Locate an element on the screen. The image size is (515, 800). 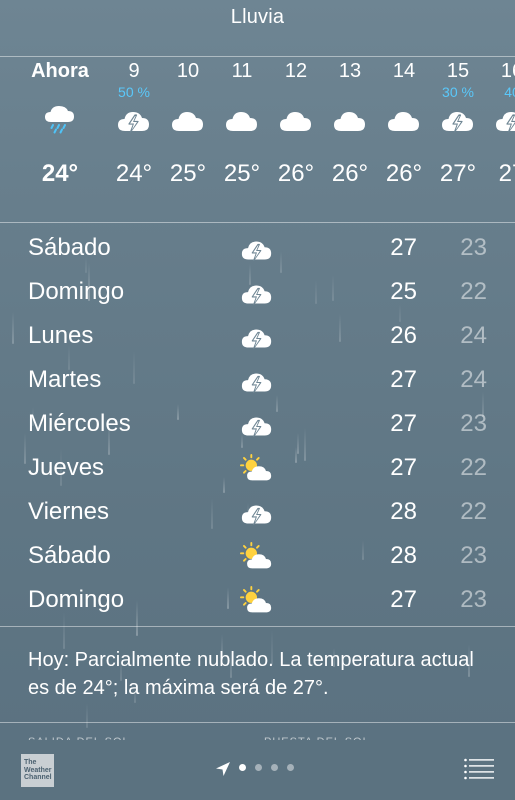
day-name: Lunes is located at coordinates (61, 335).